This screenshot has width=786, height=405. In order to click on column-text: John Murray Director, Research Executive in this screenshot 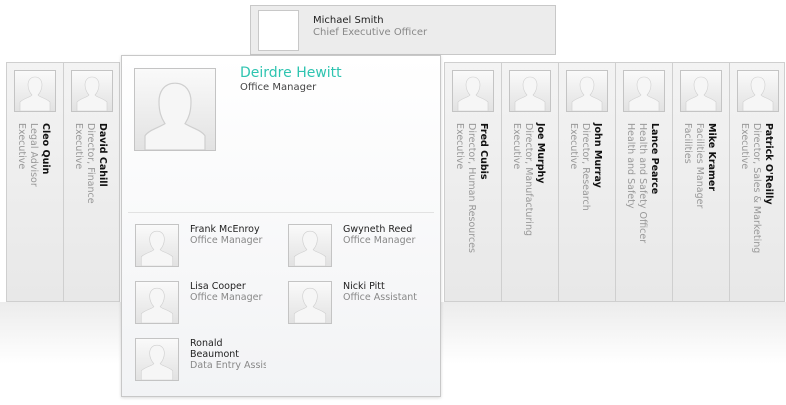, I will do `click(585, 210)`.